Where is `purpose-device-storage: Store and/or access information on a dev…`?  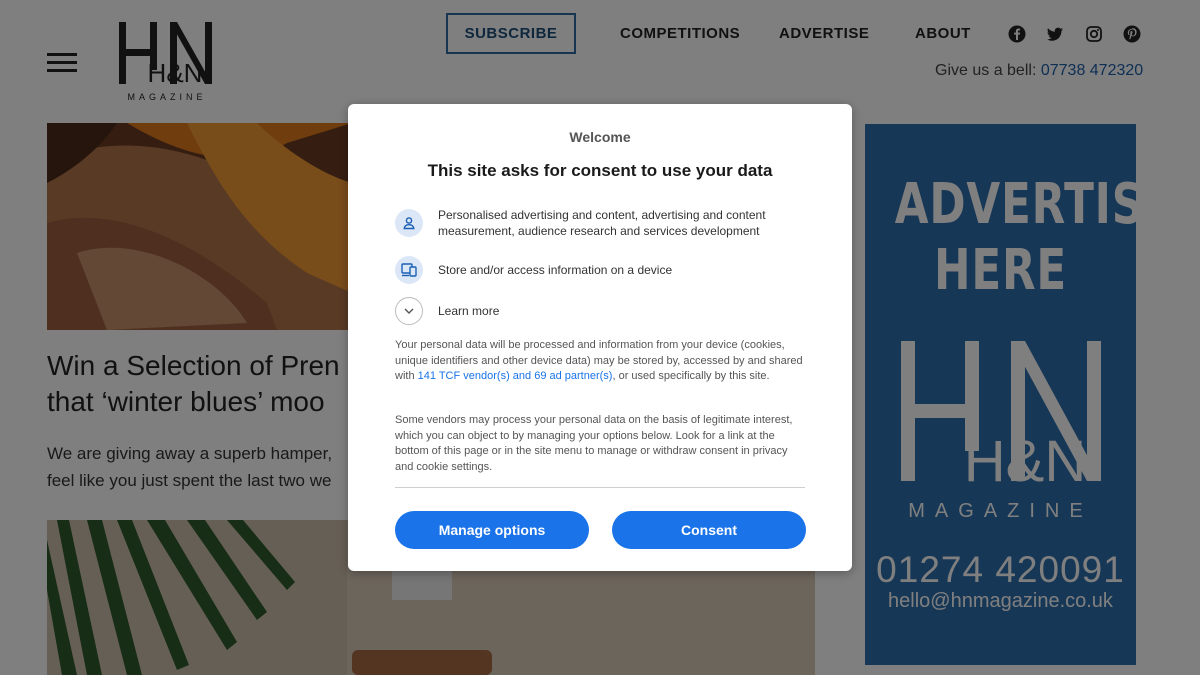 purpose-device-storage: Store and/or access information on a dev… is located at coordinates (605, 270).